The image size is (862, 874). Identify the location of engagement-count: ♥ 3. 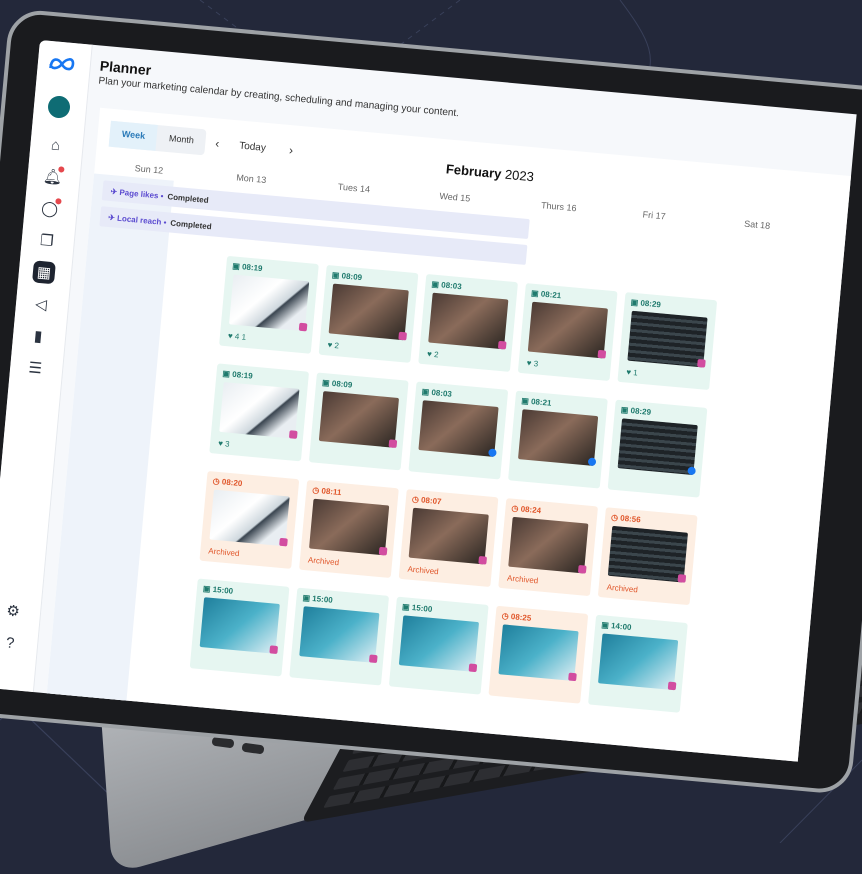
(532, 363).